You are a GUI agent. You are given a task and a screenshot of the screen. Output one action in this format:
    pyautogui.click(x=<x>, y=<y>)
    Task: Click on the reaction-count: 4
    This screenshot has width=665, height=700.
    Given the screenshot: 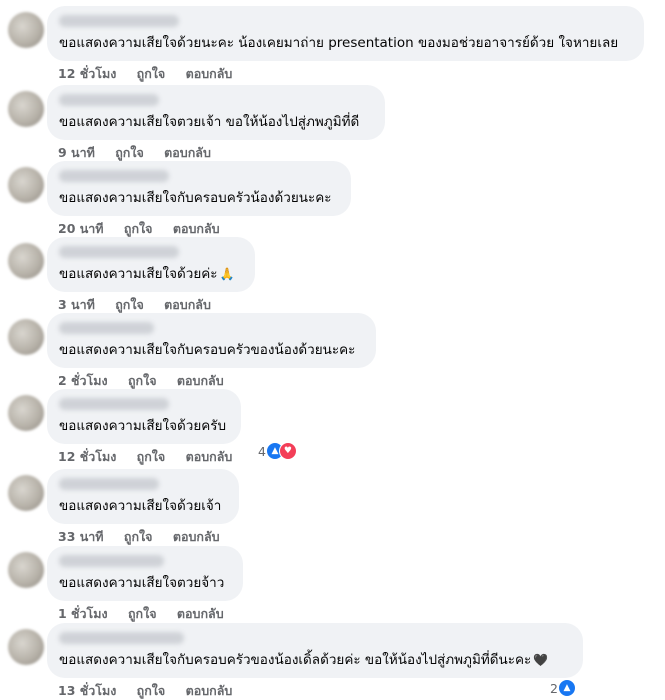 What is the action you would take?
    pyautogui.click(x=262, y=451)
    